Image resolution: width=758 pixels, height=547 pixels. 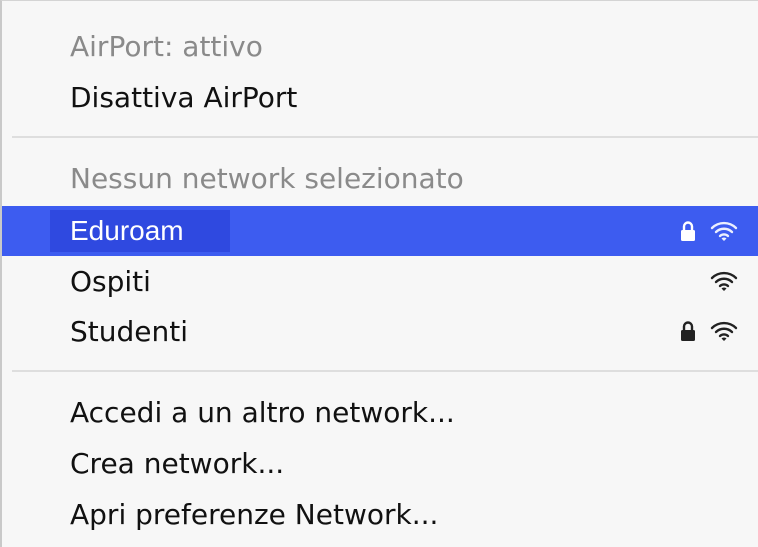 What do you see at coordinates (267, 178) in the screenshot?
I see `no-network-selected-label: Nessun network selezionato` at bounding box center [267, 178].